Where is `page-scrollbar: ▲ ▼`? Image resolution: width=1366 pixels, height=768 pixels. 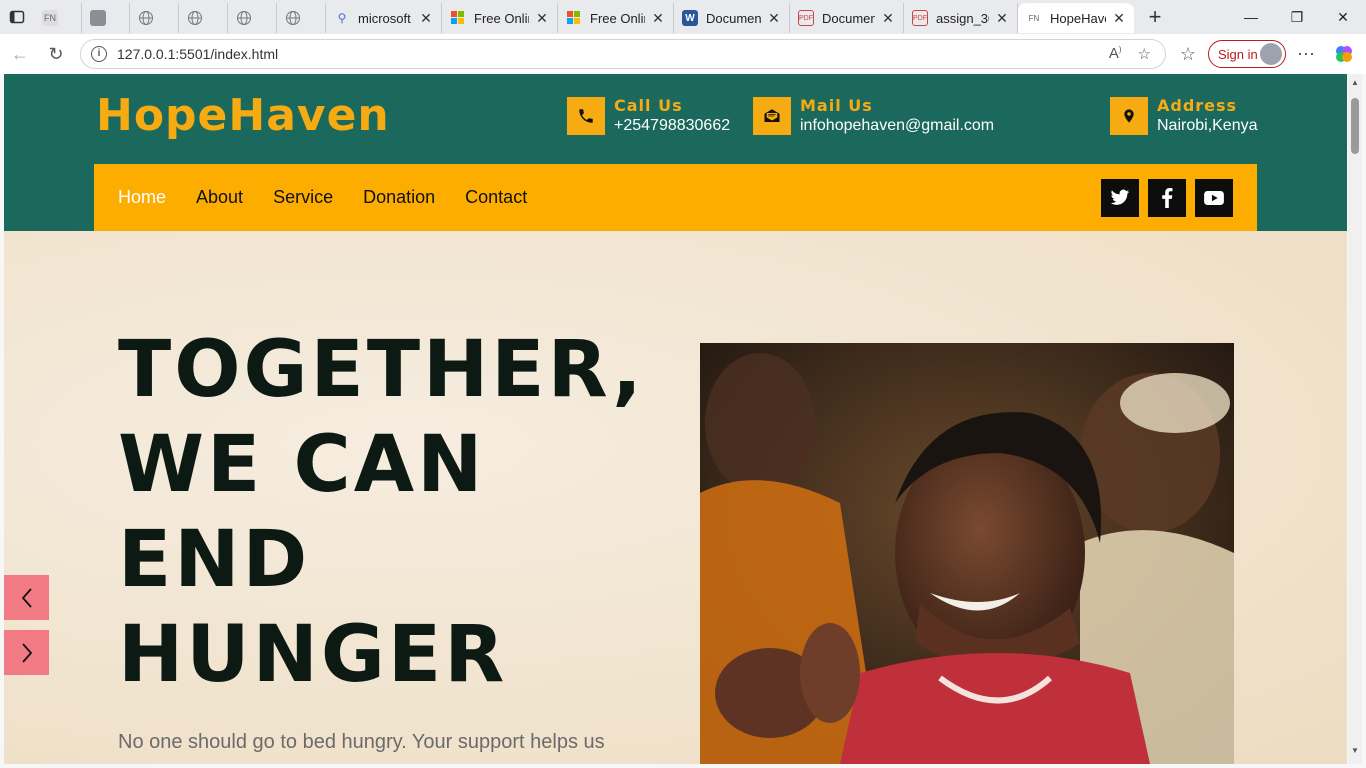
page-scrollbar: ▲ ▼ is located at coordinates (1355, 419).